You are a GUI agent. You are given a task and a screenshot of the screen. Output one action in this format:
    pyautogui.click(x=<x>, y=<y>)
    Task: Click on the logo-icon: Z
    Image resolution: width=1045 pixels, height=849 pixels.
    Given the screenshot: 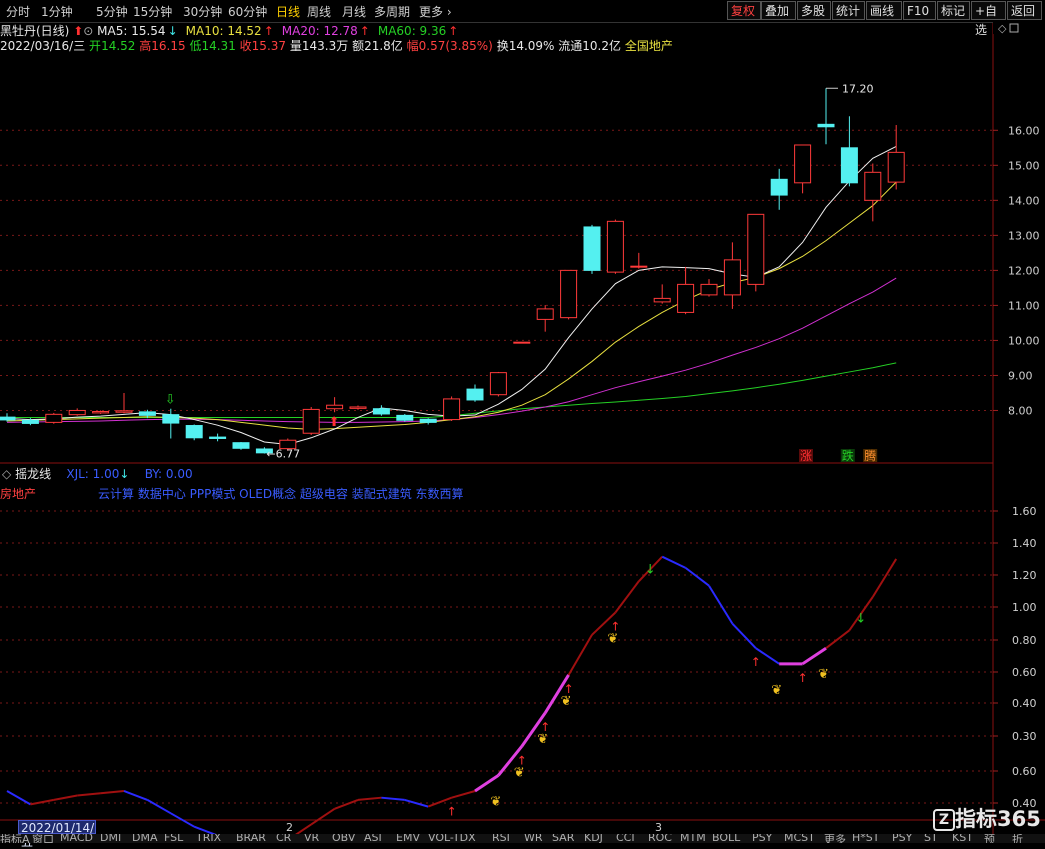 What is the action you would take?
    pyautogui.click(x=944, y=820)
    